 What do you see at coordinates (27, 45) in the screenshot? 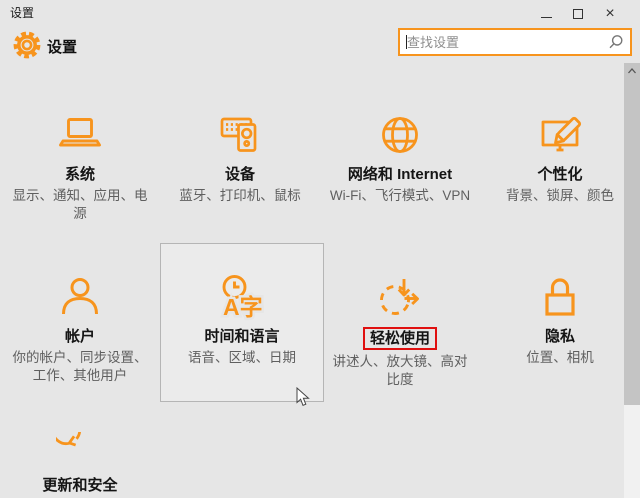
I see `gear-icon` at bounding box center [27, 45].